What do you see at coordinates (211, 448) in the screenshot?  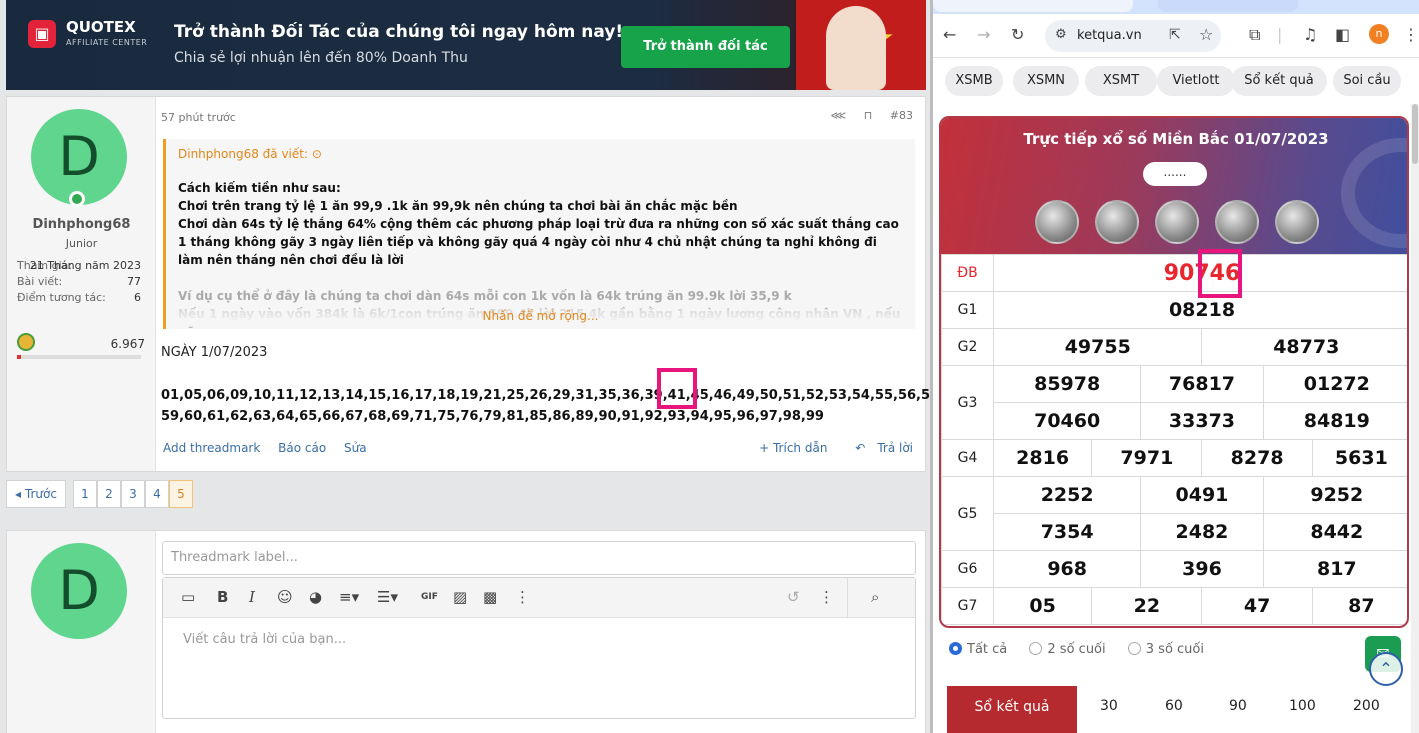 I see `add-threadmark-link: Add threadmark` at bounding box center [211, 448].